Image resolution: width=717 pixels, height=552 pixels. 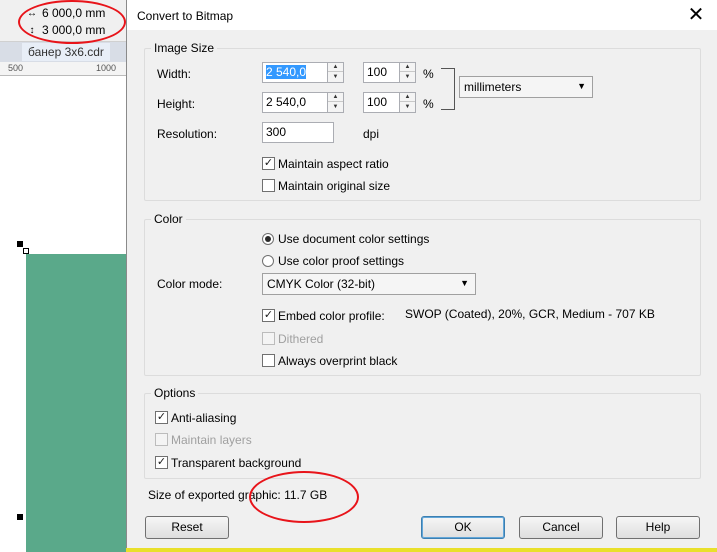 I want to click on help-button: Help, so click(x=658, y=527).